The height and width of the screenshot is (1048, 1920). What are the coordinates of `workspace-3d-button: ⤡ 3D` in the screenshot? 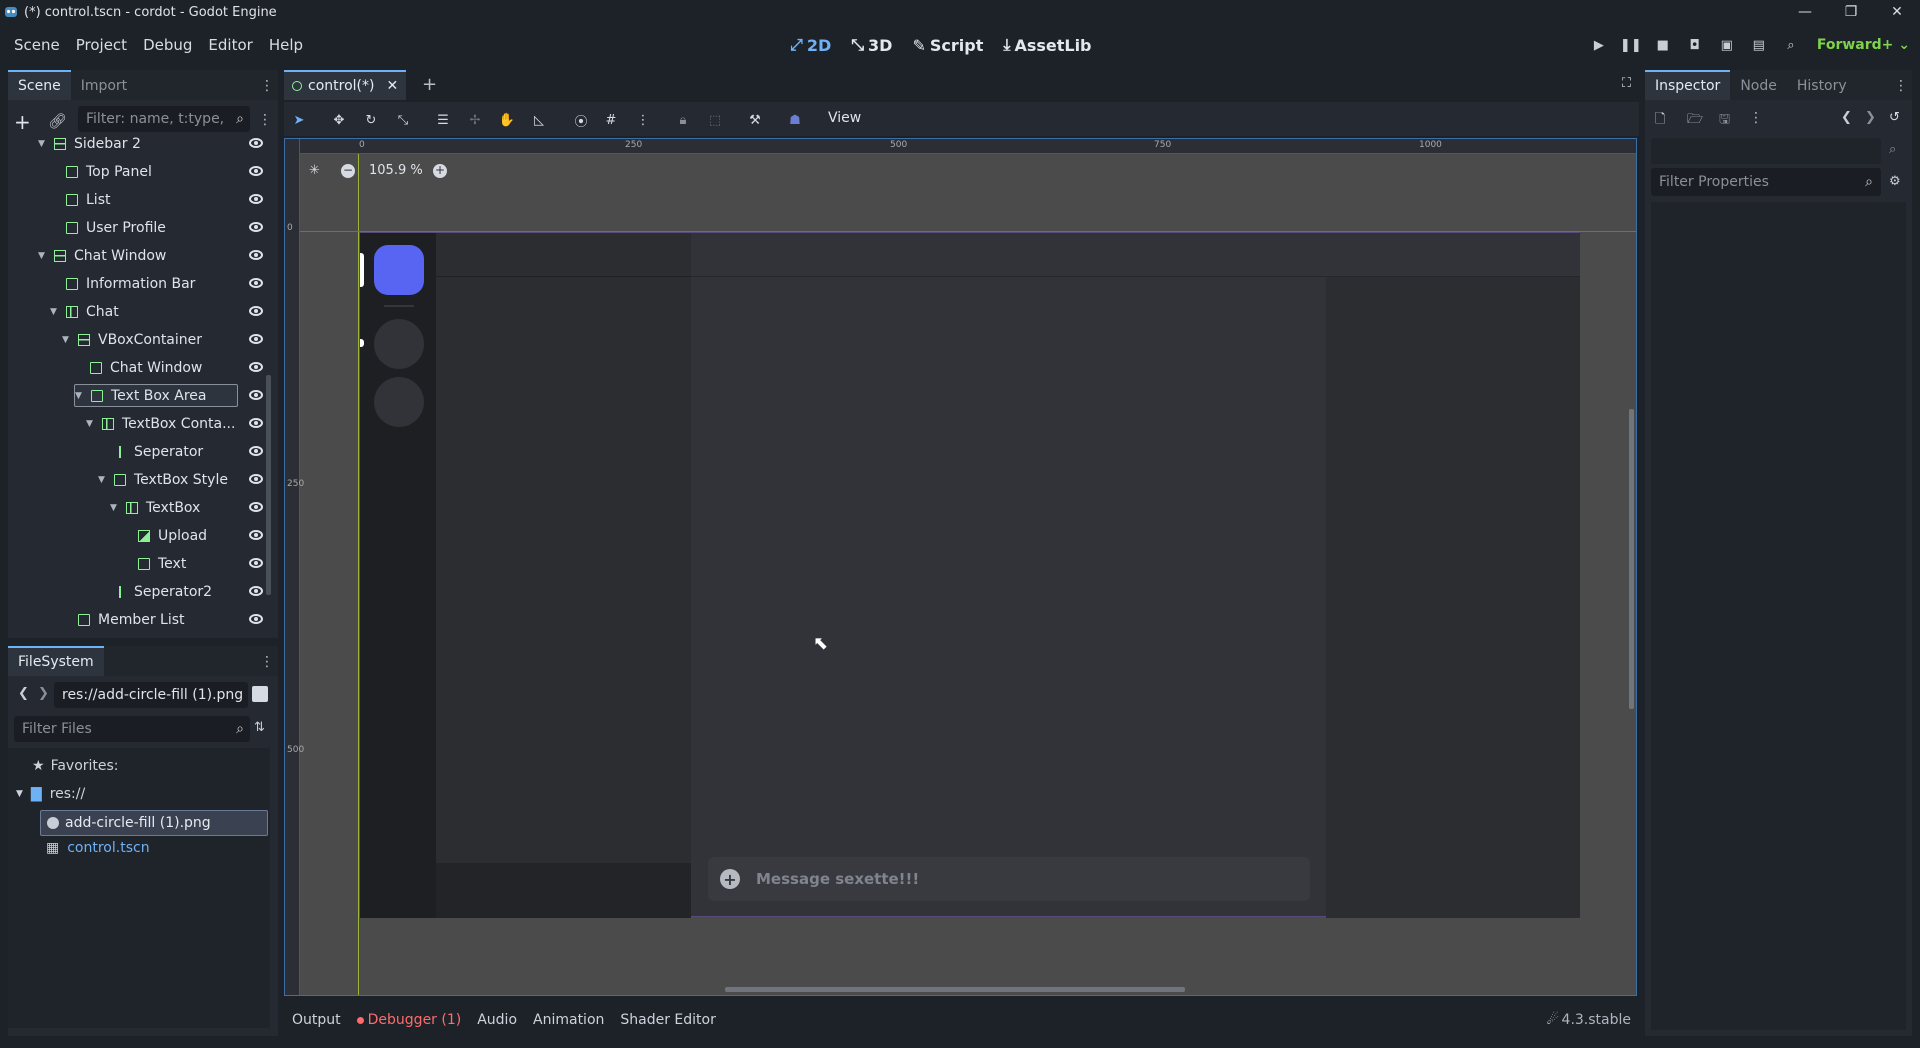 It's located at (871, 45).